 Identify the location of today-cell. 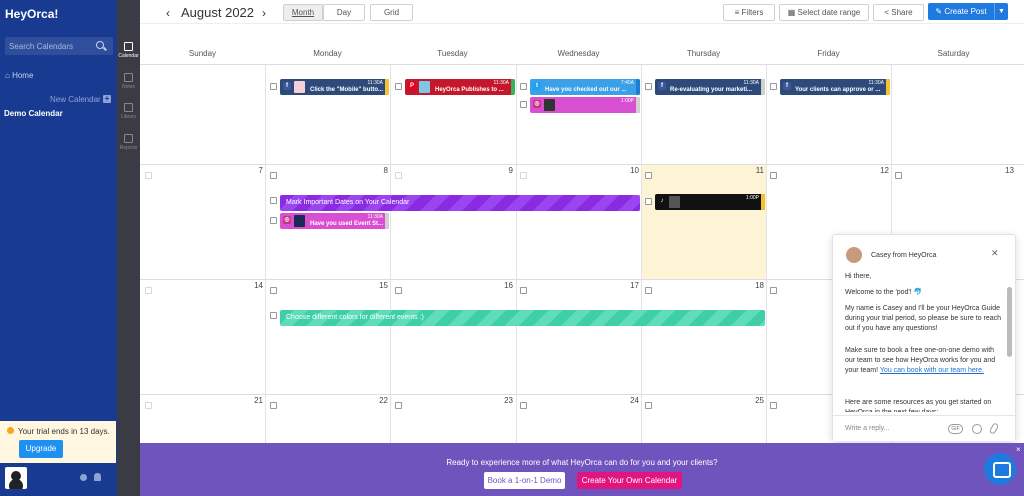
(703, 221).